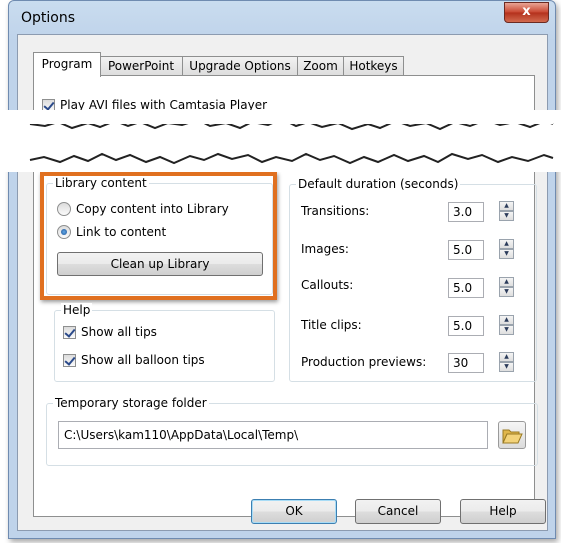 The width and height of the screenshot is (561, 543). I want to click on images-field: 5.0, so click(466, 250).